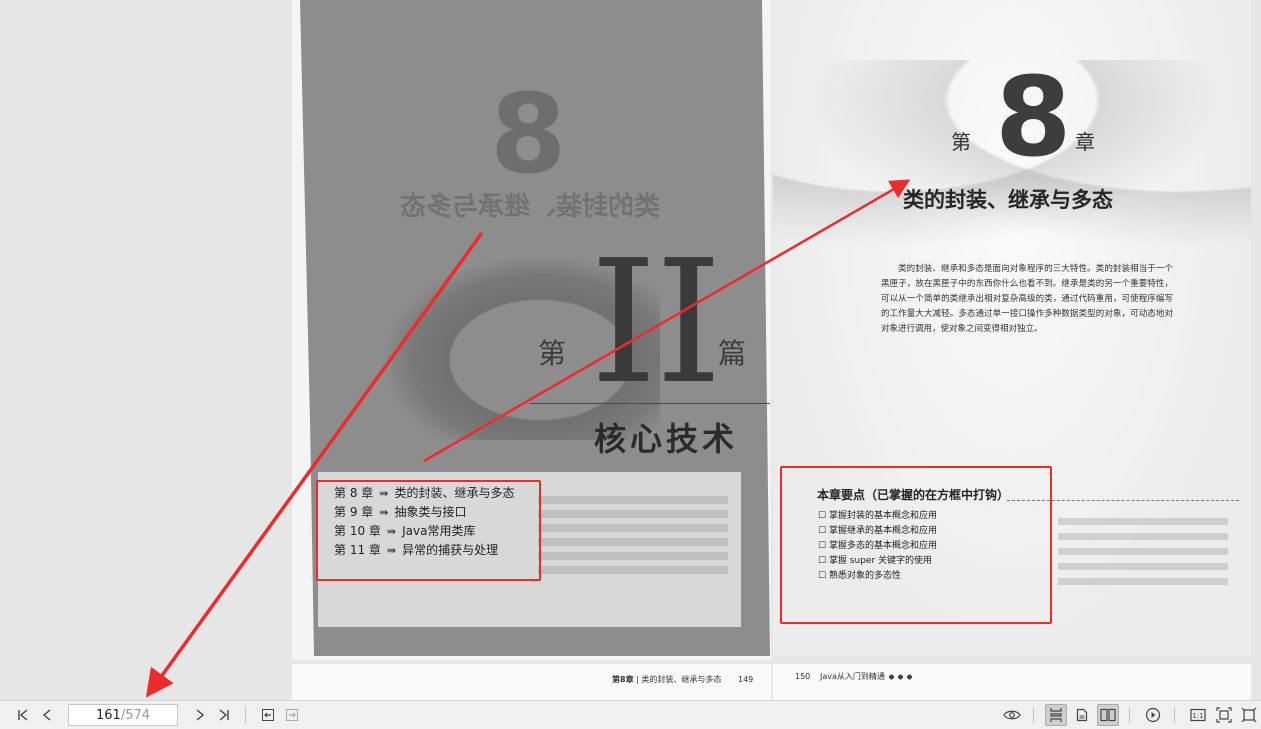  Describe the element at coordinates (47, 715) in the screenshot. I see `prev-page-icon` at that location.